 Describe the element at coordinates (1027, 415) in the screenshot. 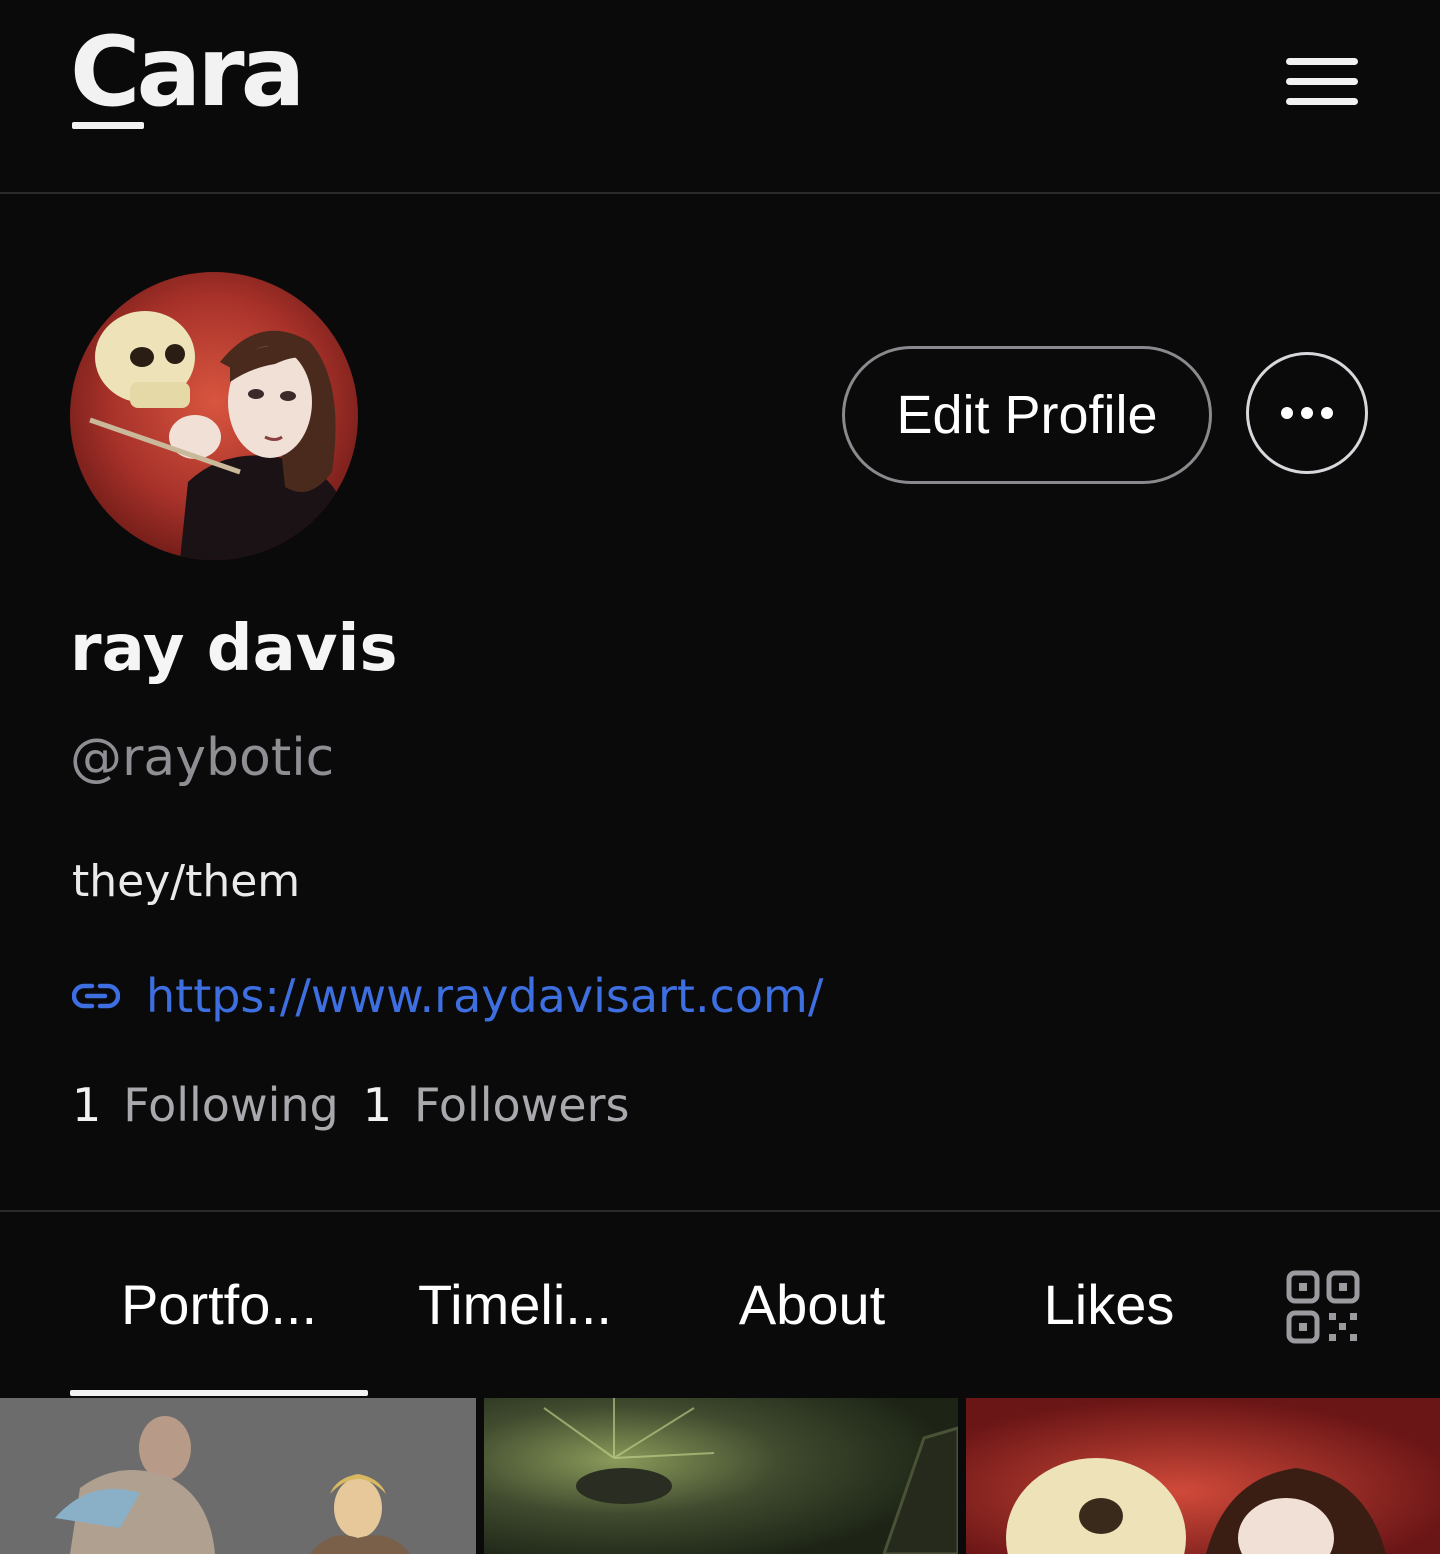

I see `edit-profile-button: Edit Profile` at that location.